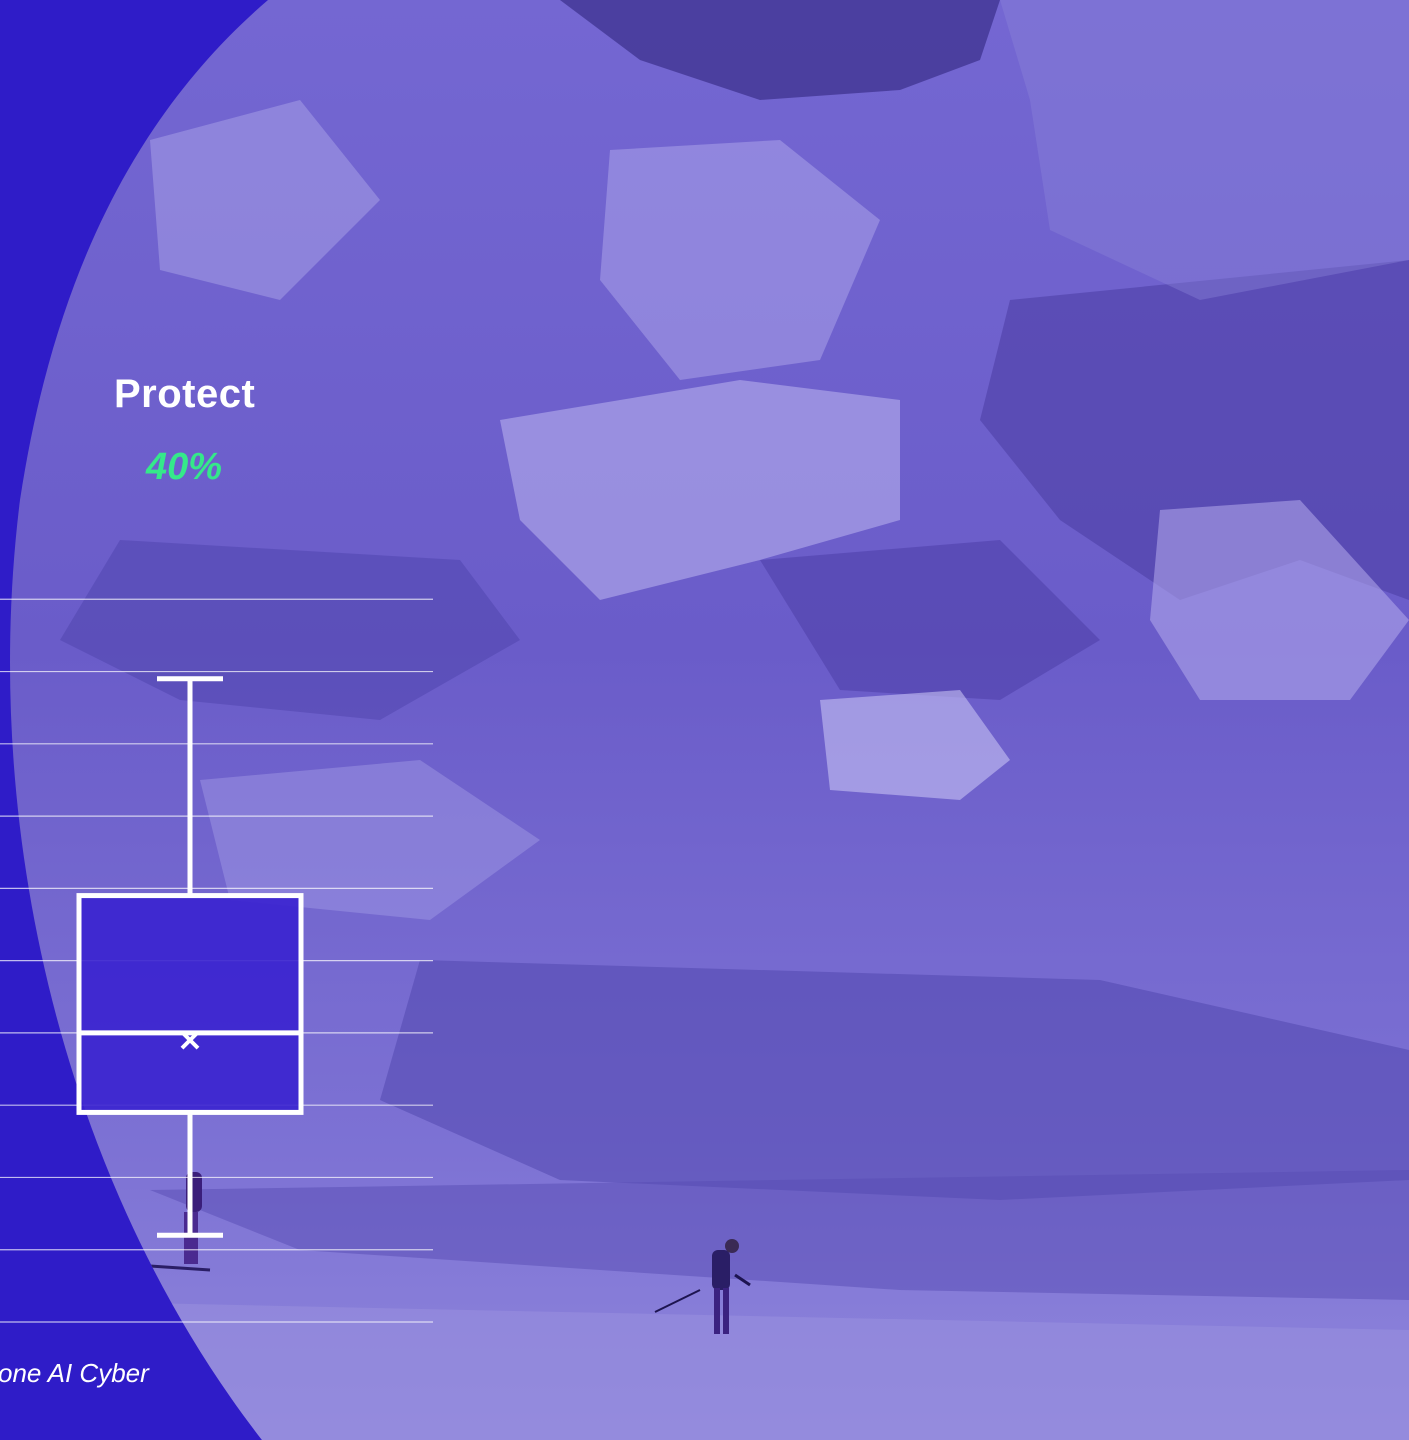 This screenshot has width=1409, height=1440. What do you see at coordinates (190, 1004) in the screenshot?
I see `iqr-box` at bounding box center [190, 1004].